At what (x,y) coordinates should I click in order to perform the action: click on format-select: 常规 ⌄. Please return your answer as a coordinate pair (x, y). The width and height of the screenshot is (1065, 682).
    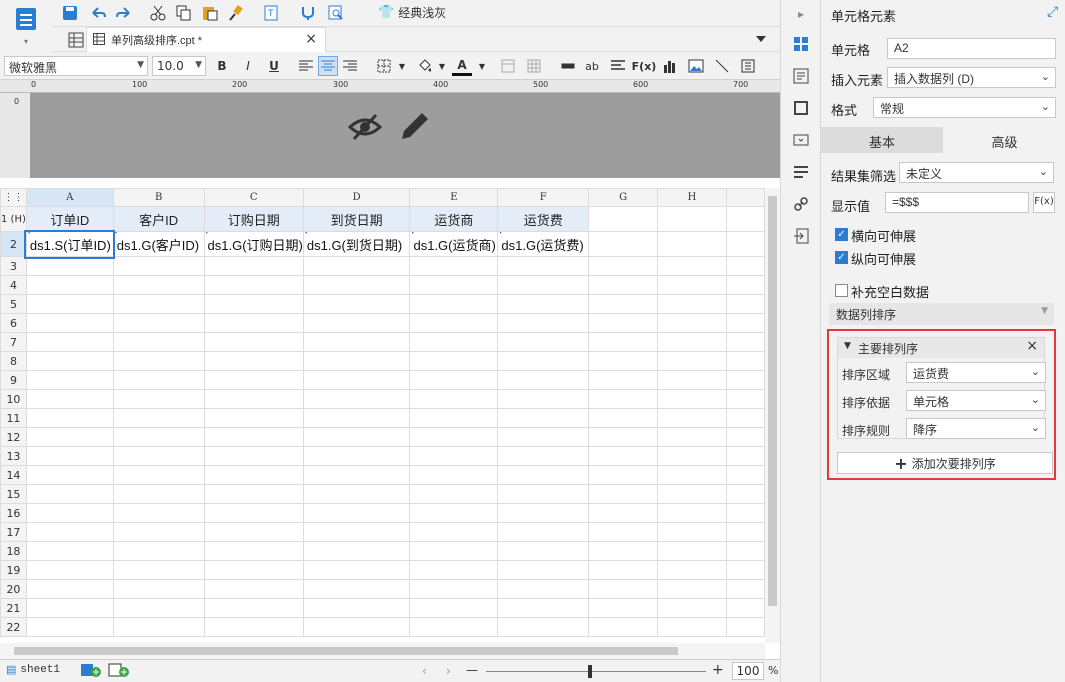
    Looking at the image, I should click on (964, 107).